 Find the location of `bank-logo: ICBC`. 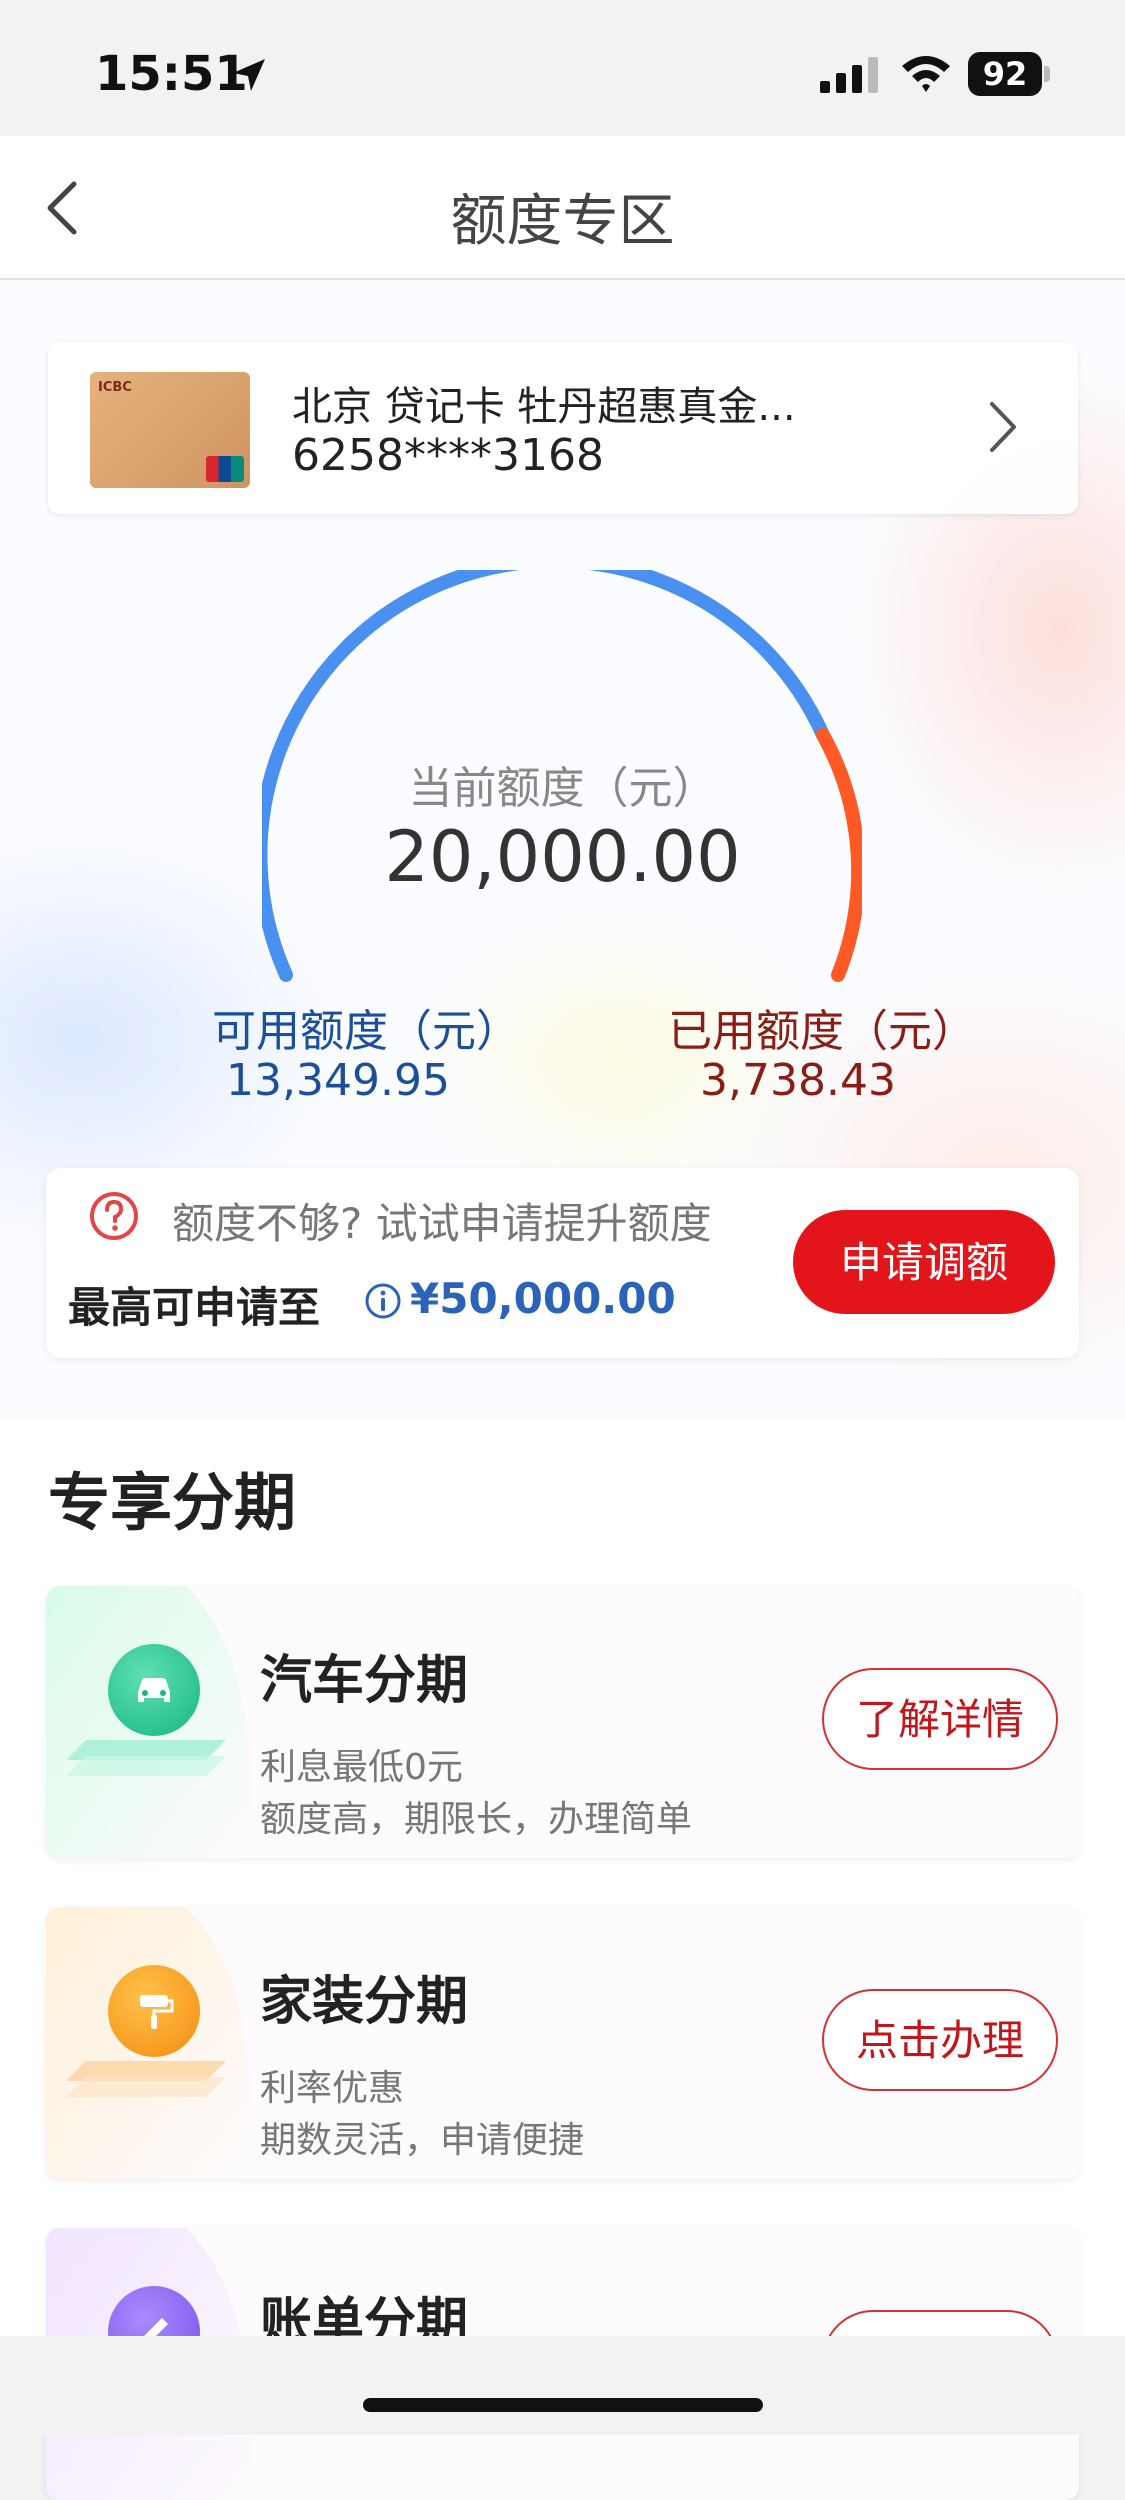

bank-logo: ICBC is located at coordinates (115, 387).